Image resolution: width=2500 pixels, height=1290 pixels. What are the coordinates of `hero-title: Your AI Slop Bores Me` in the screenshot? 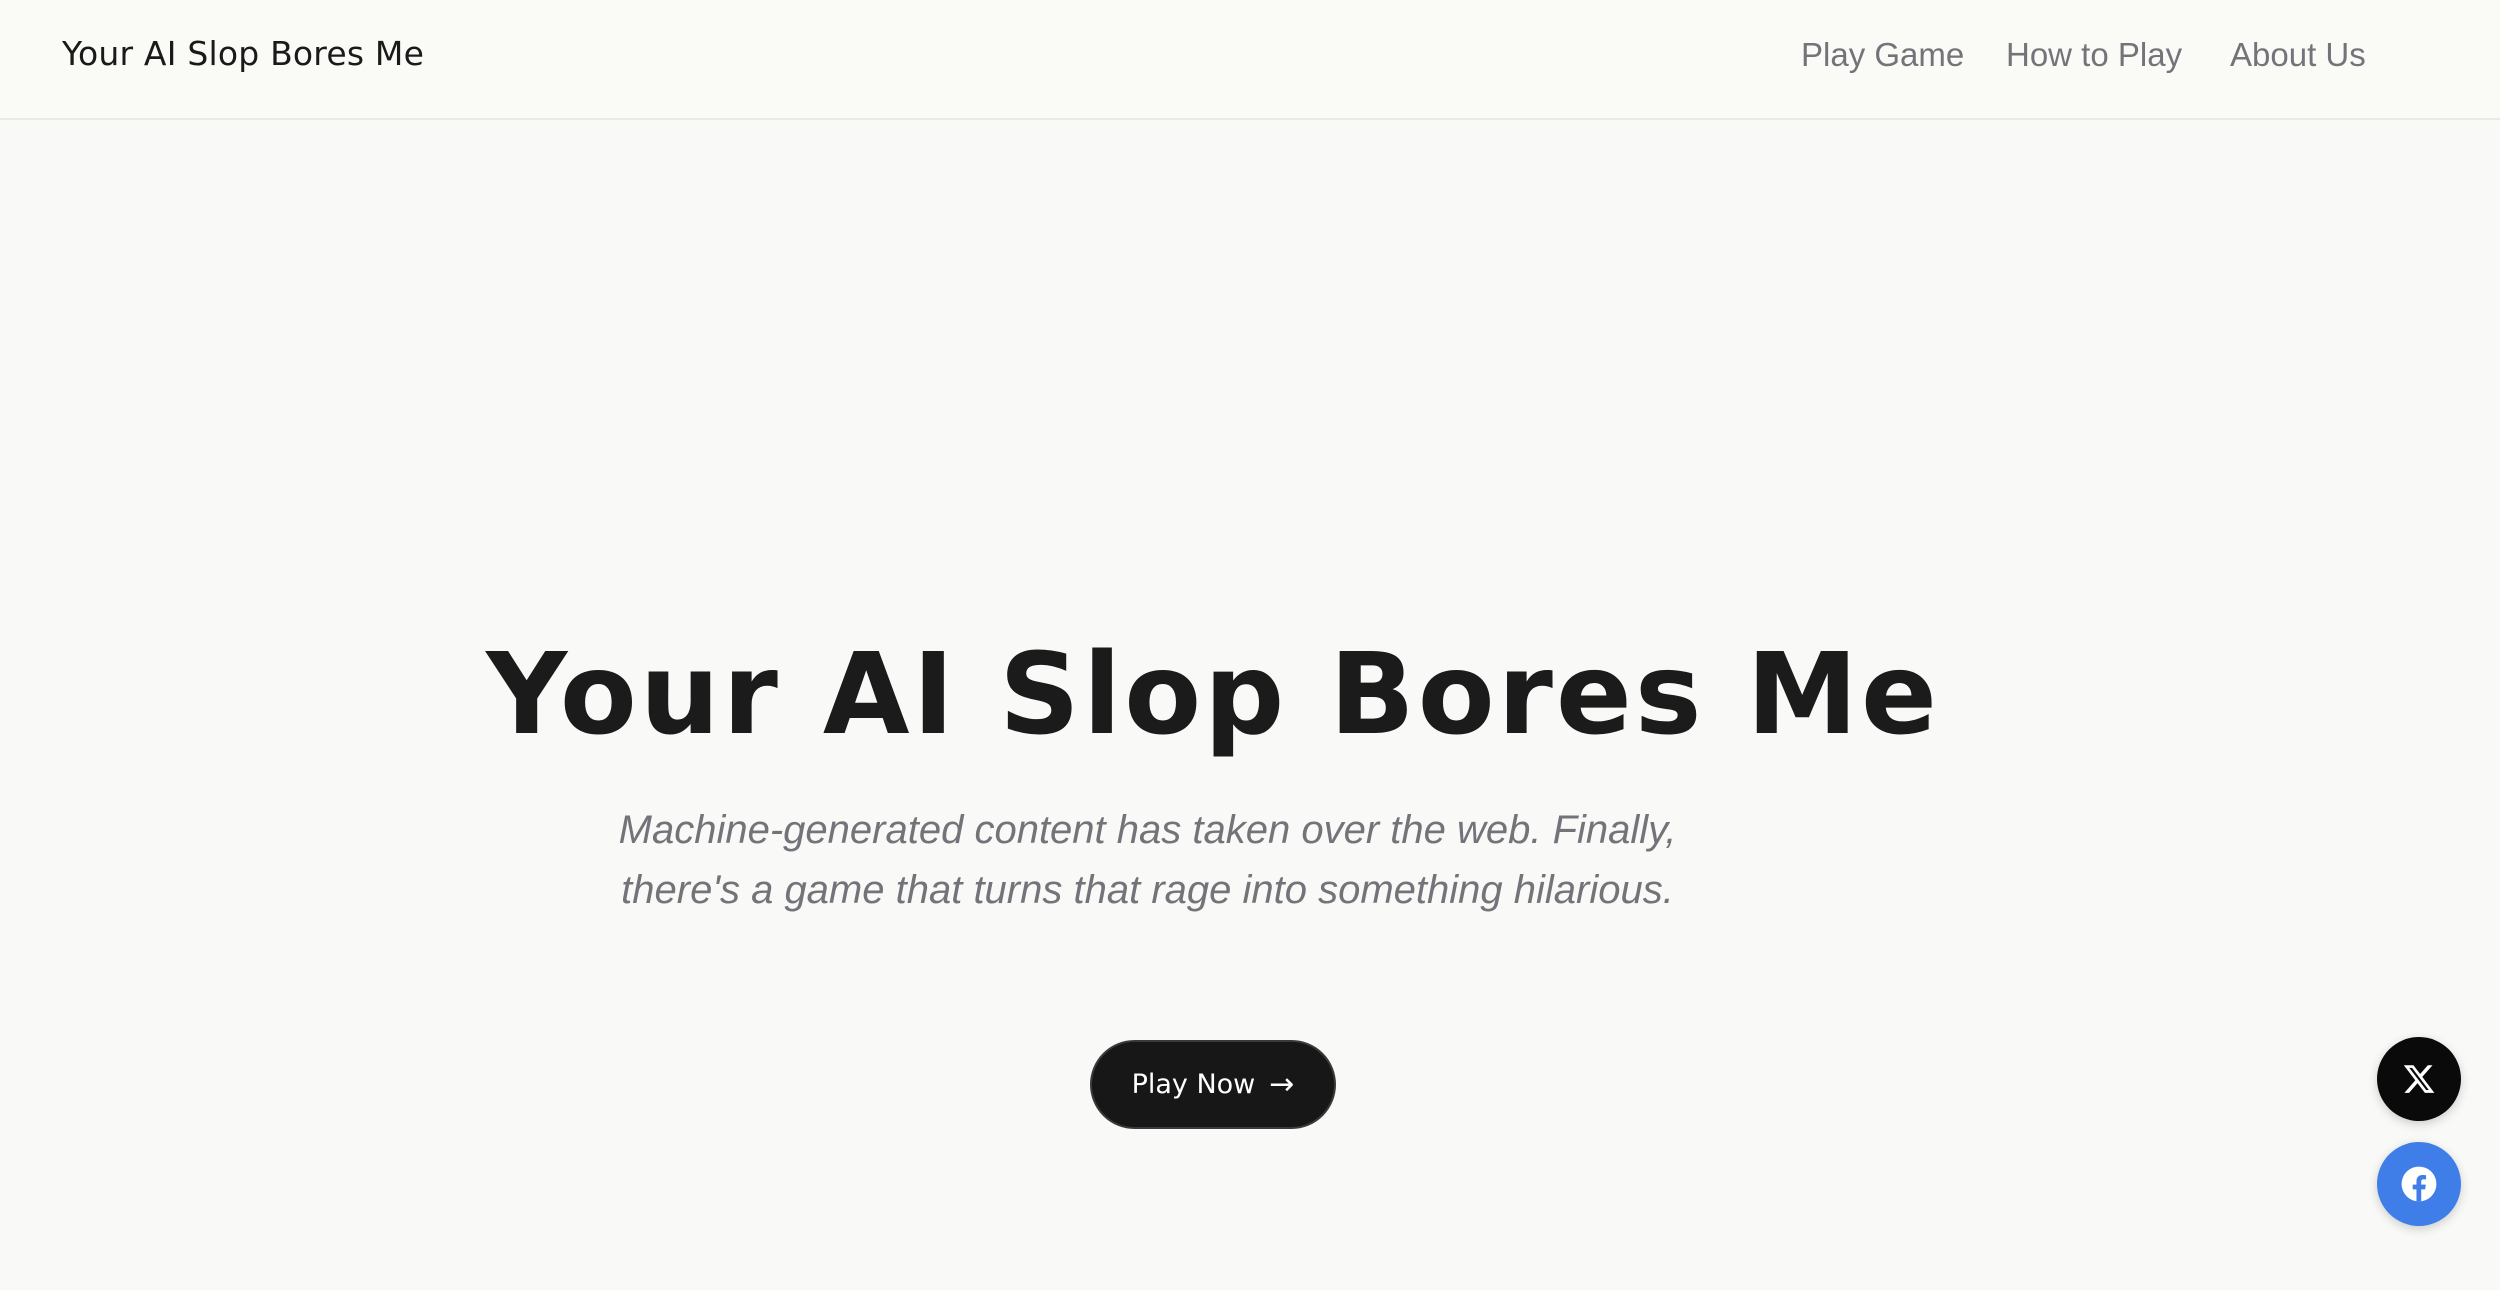 It's located at (1213, 695).